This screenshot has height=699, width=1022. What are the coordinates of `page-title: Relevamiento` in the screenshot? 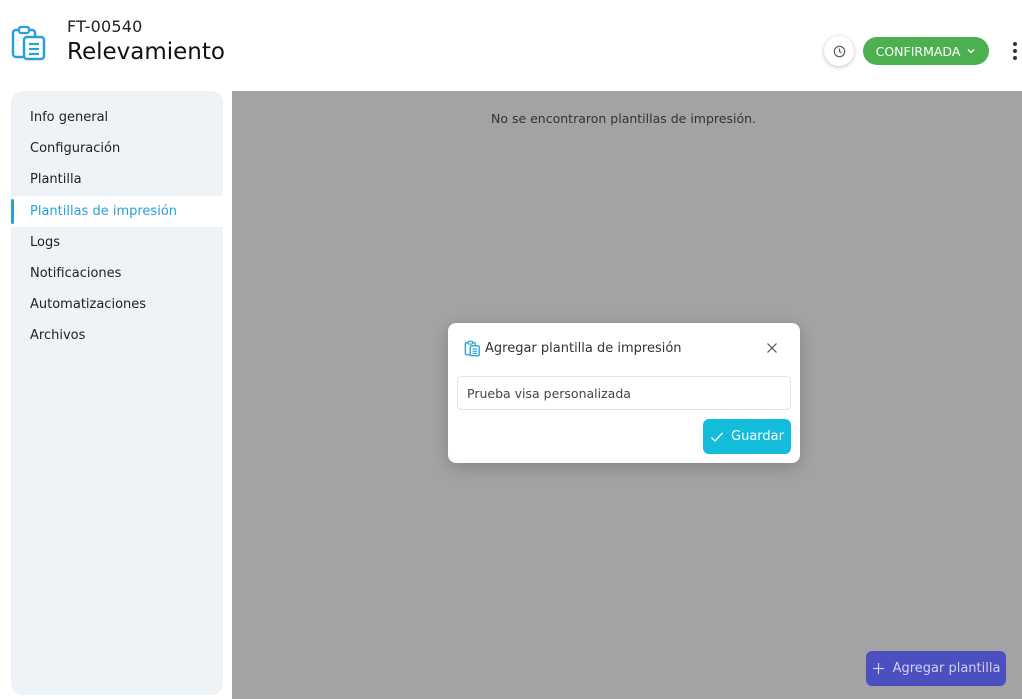 It's located at (146, 52).